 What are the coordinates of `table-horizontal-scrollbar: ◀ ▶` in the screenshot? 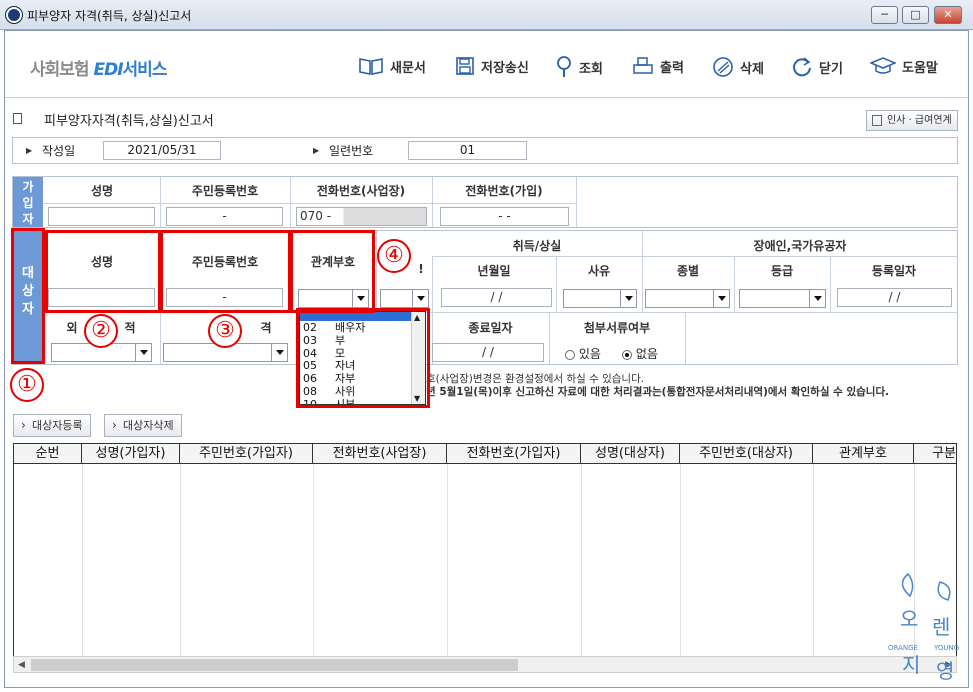 It's located at (485, 664).